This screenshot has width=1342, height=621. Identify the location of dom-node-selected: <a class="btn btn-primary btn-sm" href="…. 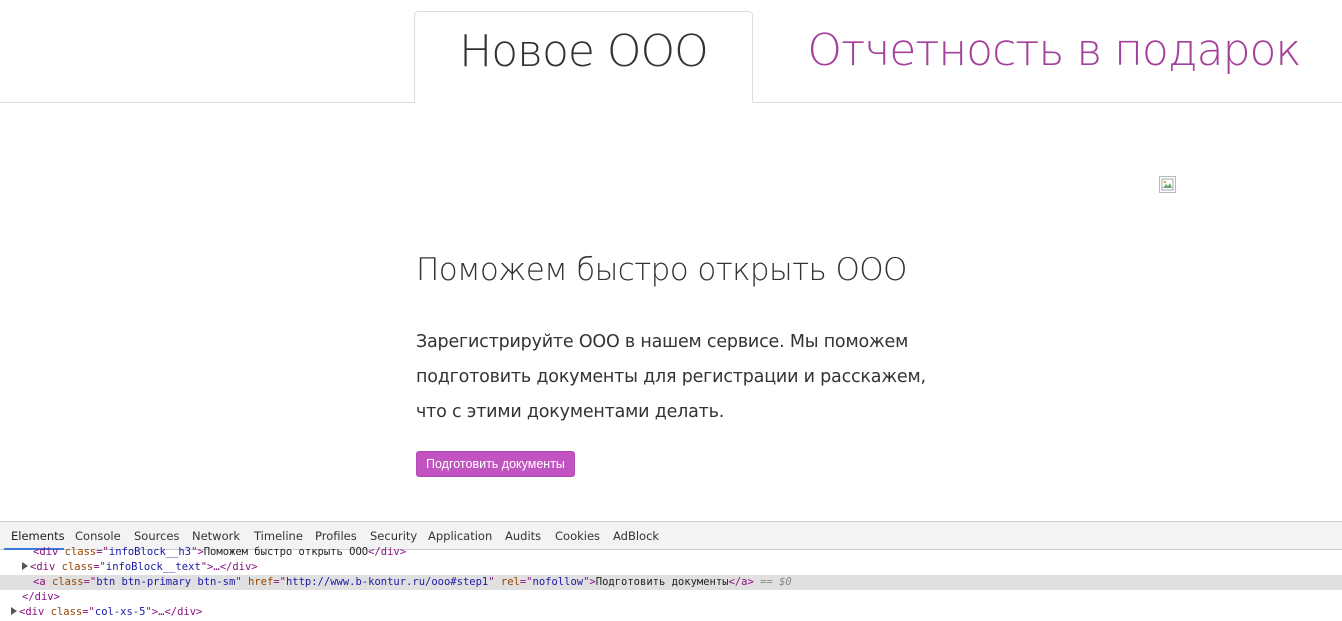
(671, 582).